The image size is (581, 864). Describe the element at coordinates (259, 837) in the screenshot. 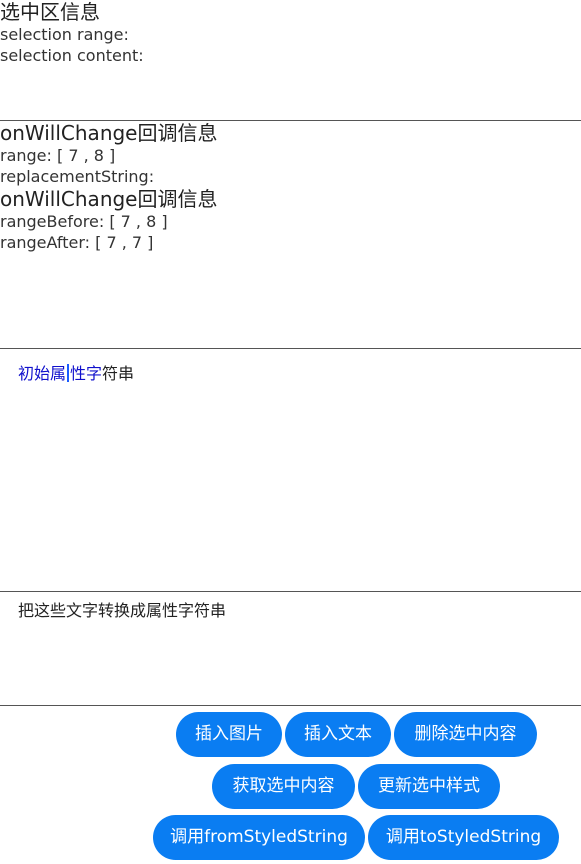

I see `from-styled-string-button: 调用fromStyledString` at that location.